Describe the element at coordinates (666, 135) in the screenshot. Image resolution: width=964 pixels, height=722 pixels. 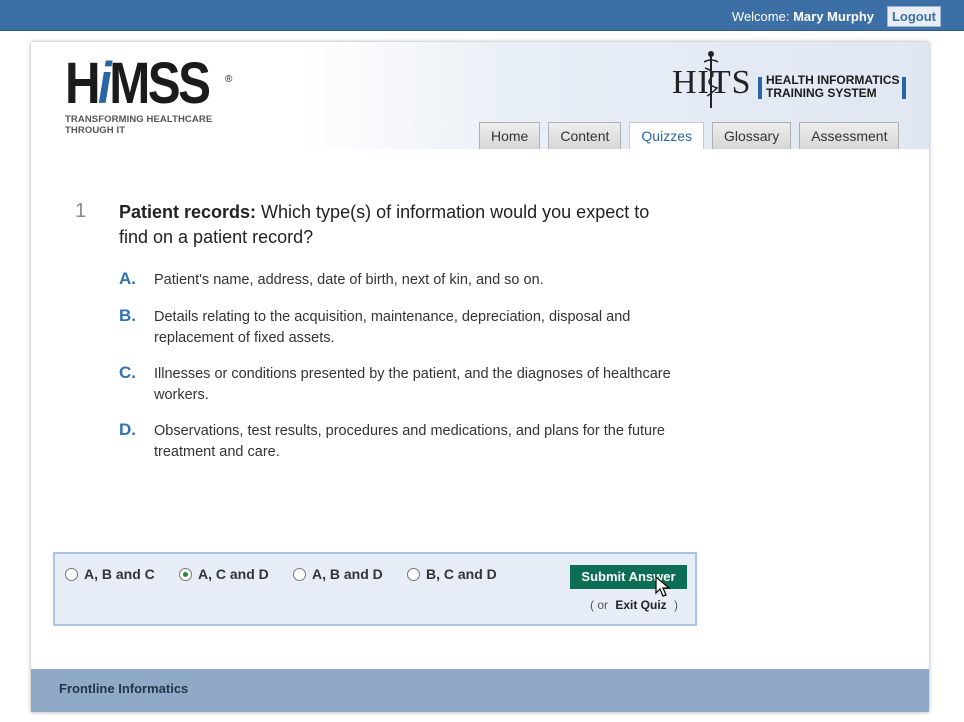
I see `tab-quizzes: Quizzes` at that location.